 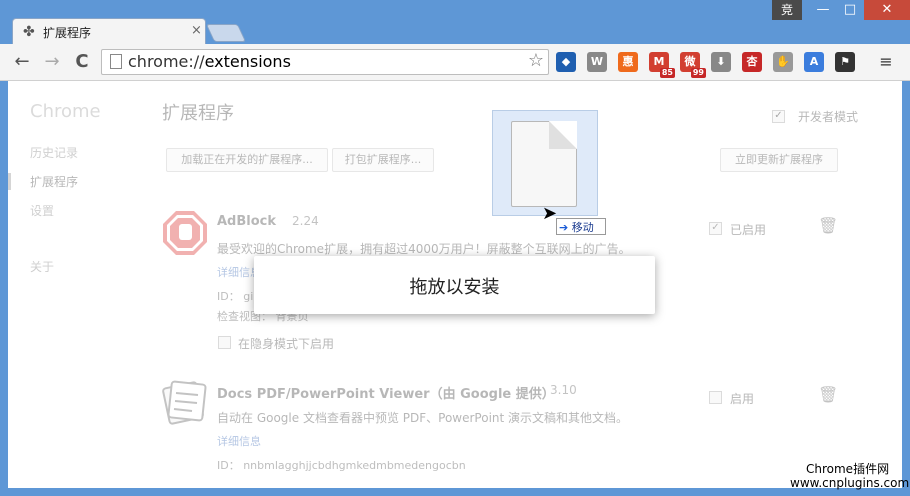 I want to click on huiyi-icon-glyph: 惠, so click(x=628, y=61).